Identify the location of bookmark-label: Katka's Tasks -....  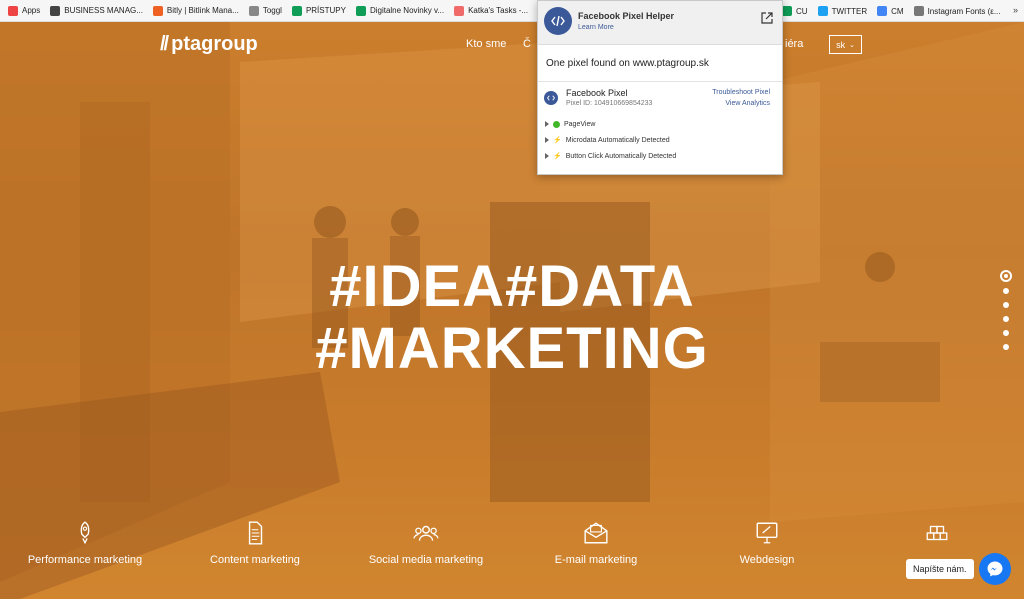
(498, 10).